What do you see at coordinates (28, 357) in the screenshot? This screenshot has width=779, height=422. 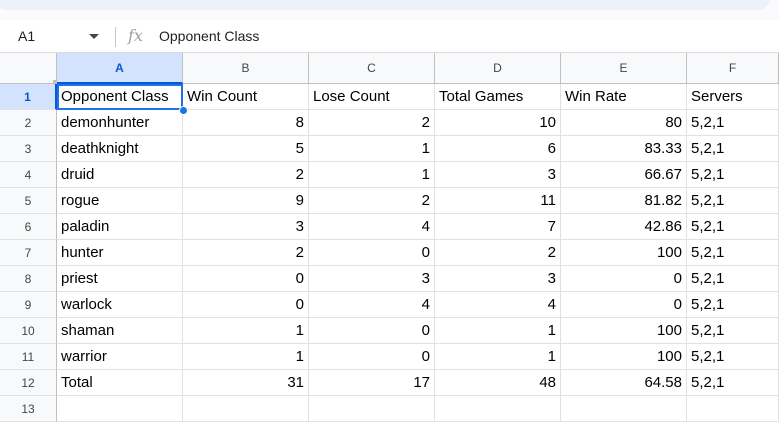 I see `row-header-11: 11` at bounding box center [28, 357].